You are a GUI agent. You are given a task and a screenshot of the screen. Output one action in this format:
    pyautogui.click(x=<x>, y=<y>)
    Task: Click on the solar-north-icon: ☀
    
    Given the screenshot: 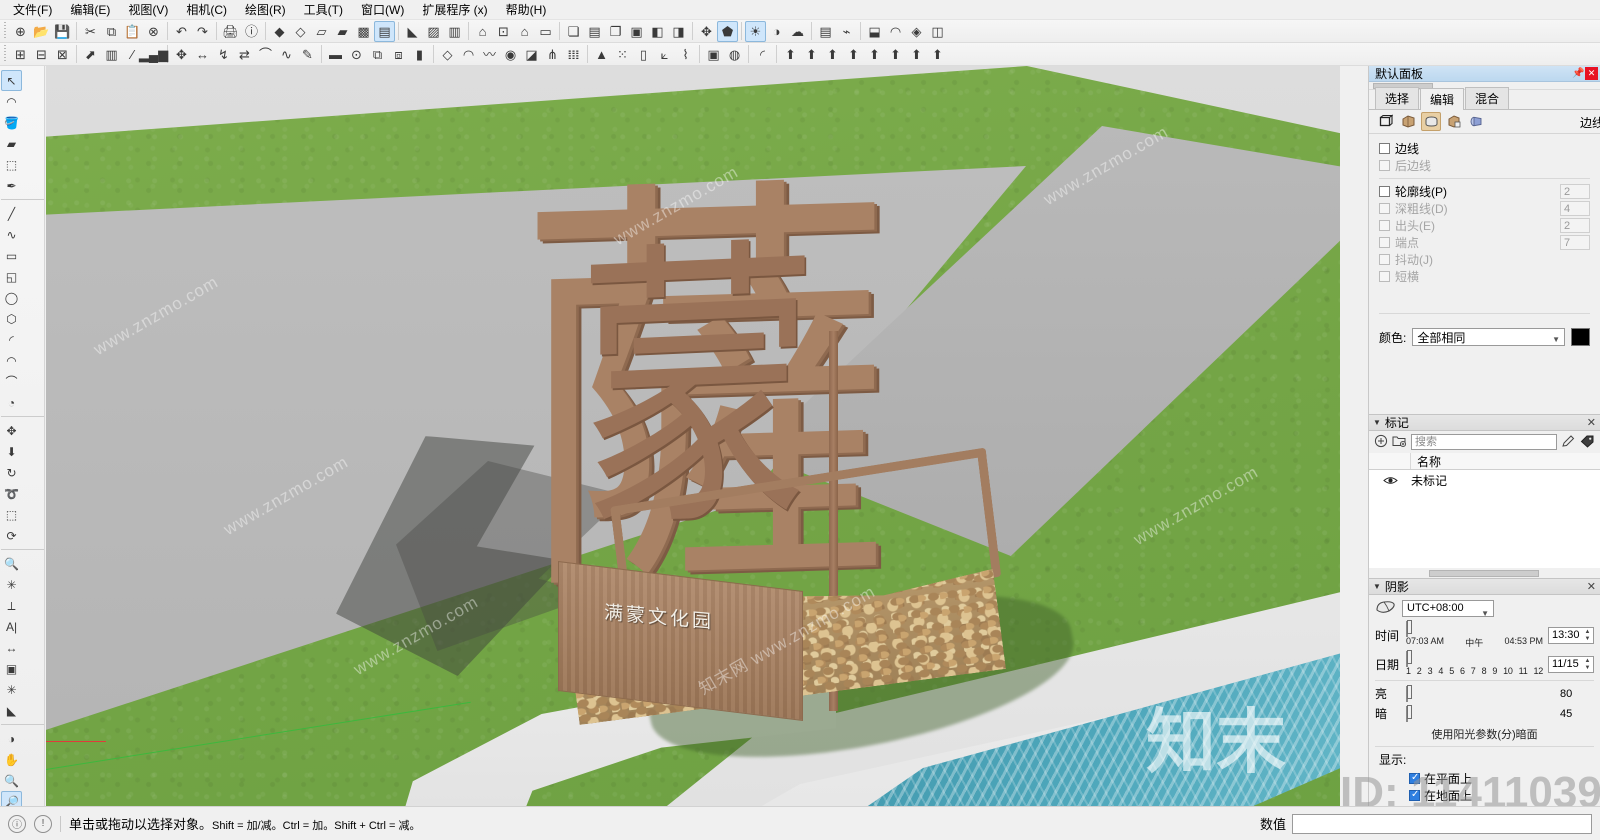 What is the action you would take?
    pyautogui.click(x=755, y=31)
    